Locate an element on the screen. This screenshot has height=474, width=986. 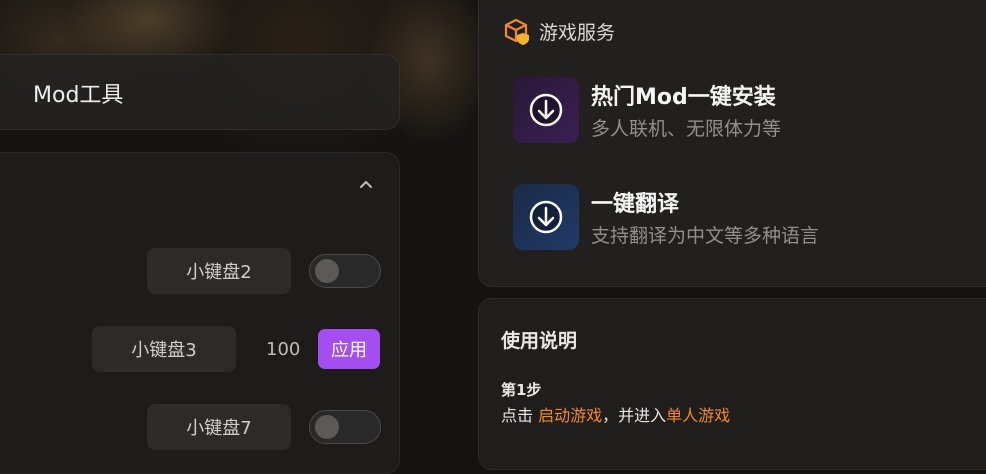
mod-install-thumbnail is located at coordinates (546, 110).